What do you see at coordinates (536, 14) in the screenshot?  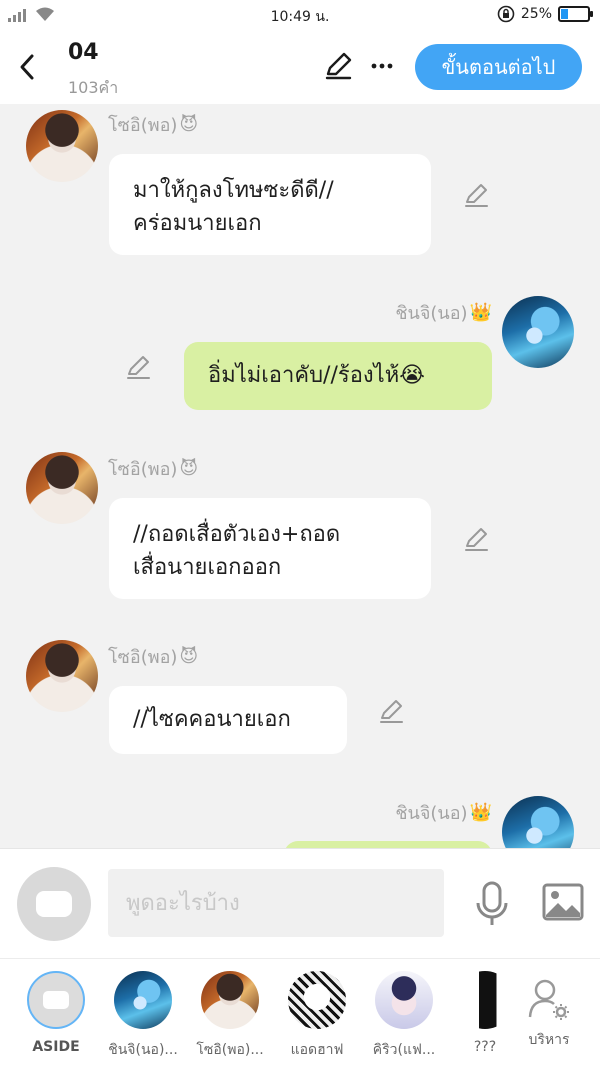 I see `battery-percent: 25%` at bounding box center [536, 14].